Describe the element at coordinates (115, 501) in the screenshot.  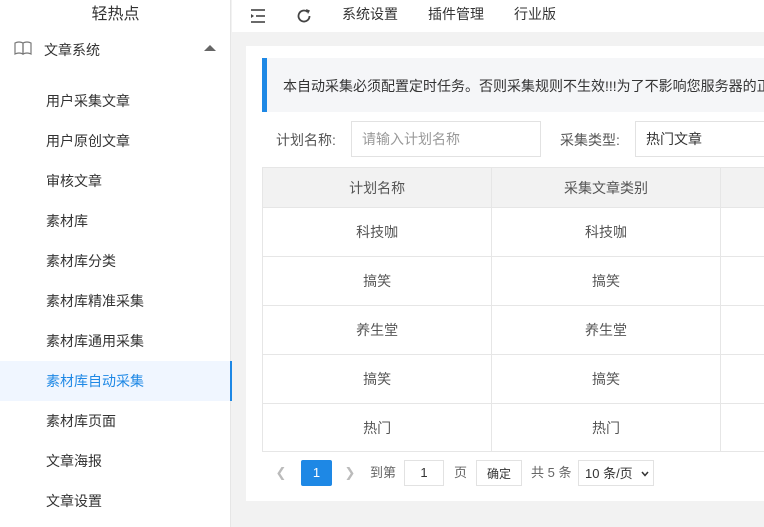
I see `sidebar-item-settings: 文章设置` at that location.